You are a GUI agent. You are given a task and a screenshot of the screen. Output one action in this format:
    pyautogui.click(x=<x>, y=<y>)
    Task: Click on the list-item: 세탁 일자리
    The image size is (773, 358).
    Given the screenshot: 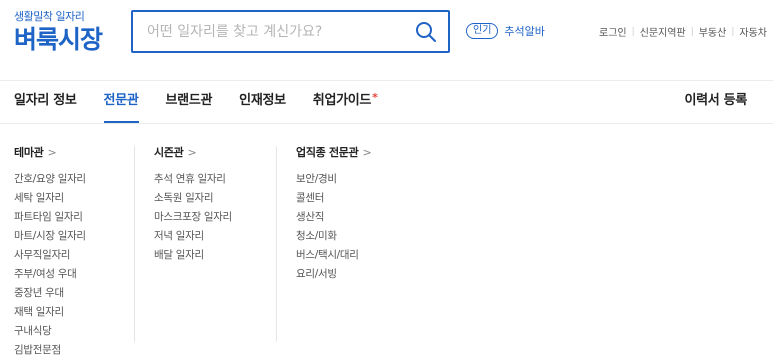 What is the action you would take?
    pyautogui.click(x=50, y=198)
    